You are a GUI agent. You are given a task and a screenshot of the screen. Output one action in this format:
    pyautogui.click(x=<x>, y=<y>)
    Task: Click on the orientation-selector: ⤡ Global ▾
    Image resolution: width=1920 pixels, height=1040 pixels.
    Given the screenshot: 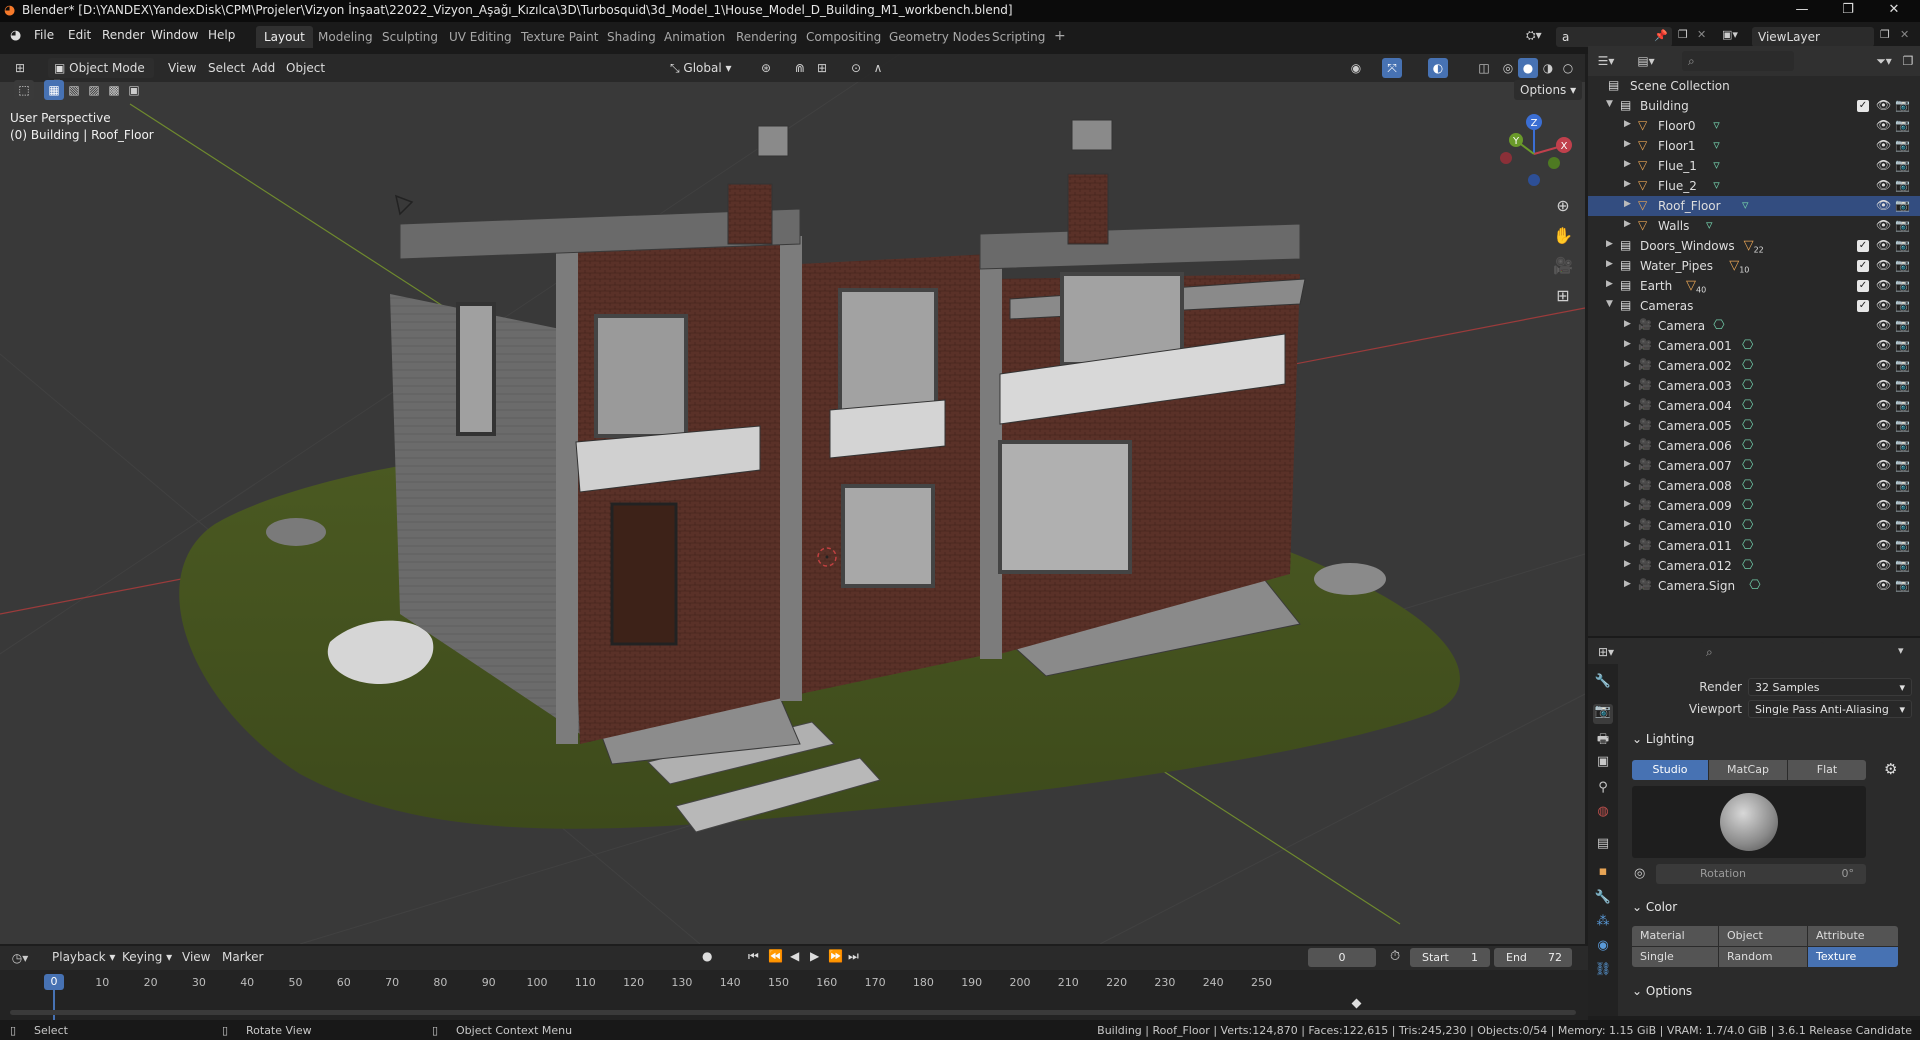 What is the action you would take?
    pyautogui.click(x=704, y=68)
    